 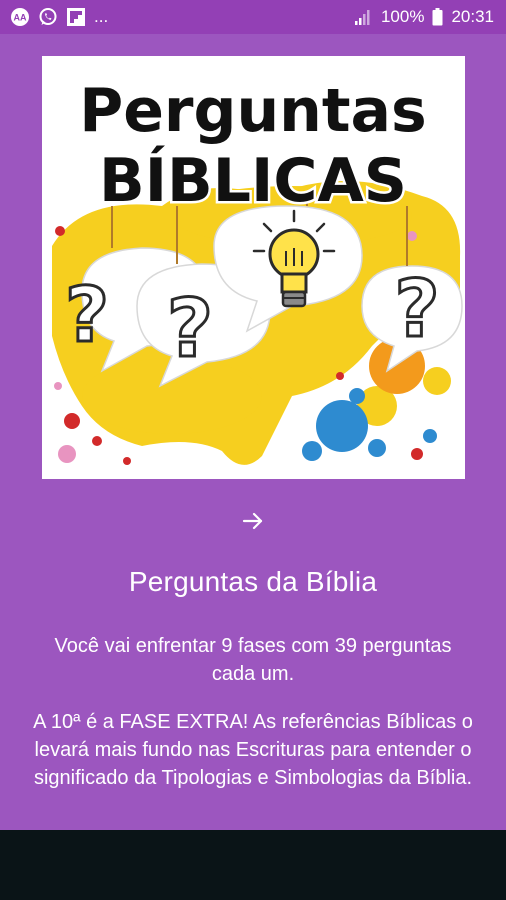 I want to click on arrow-right-icon, so click(x=253, y=523).